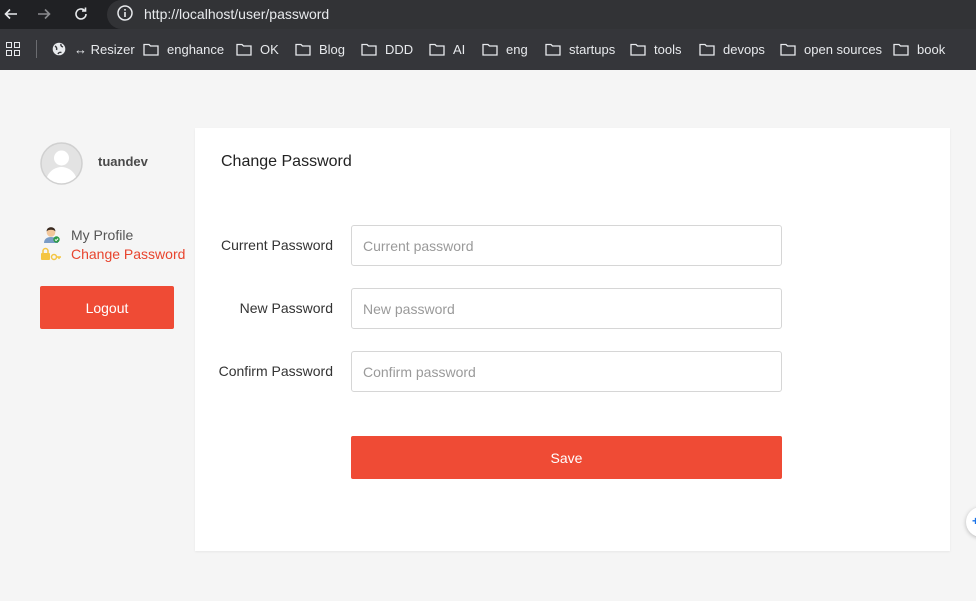 The width and height of the screenshot is (976, 601). I want to click on bookmark-folder-blog: Blog, so click(320, 49).